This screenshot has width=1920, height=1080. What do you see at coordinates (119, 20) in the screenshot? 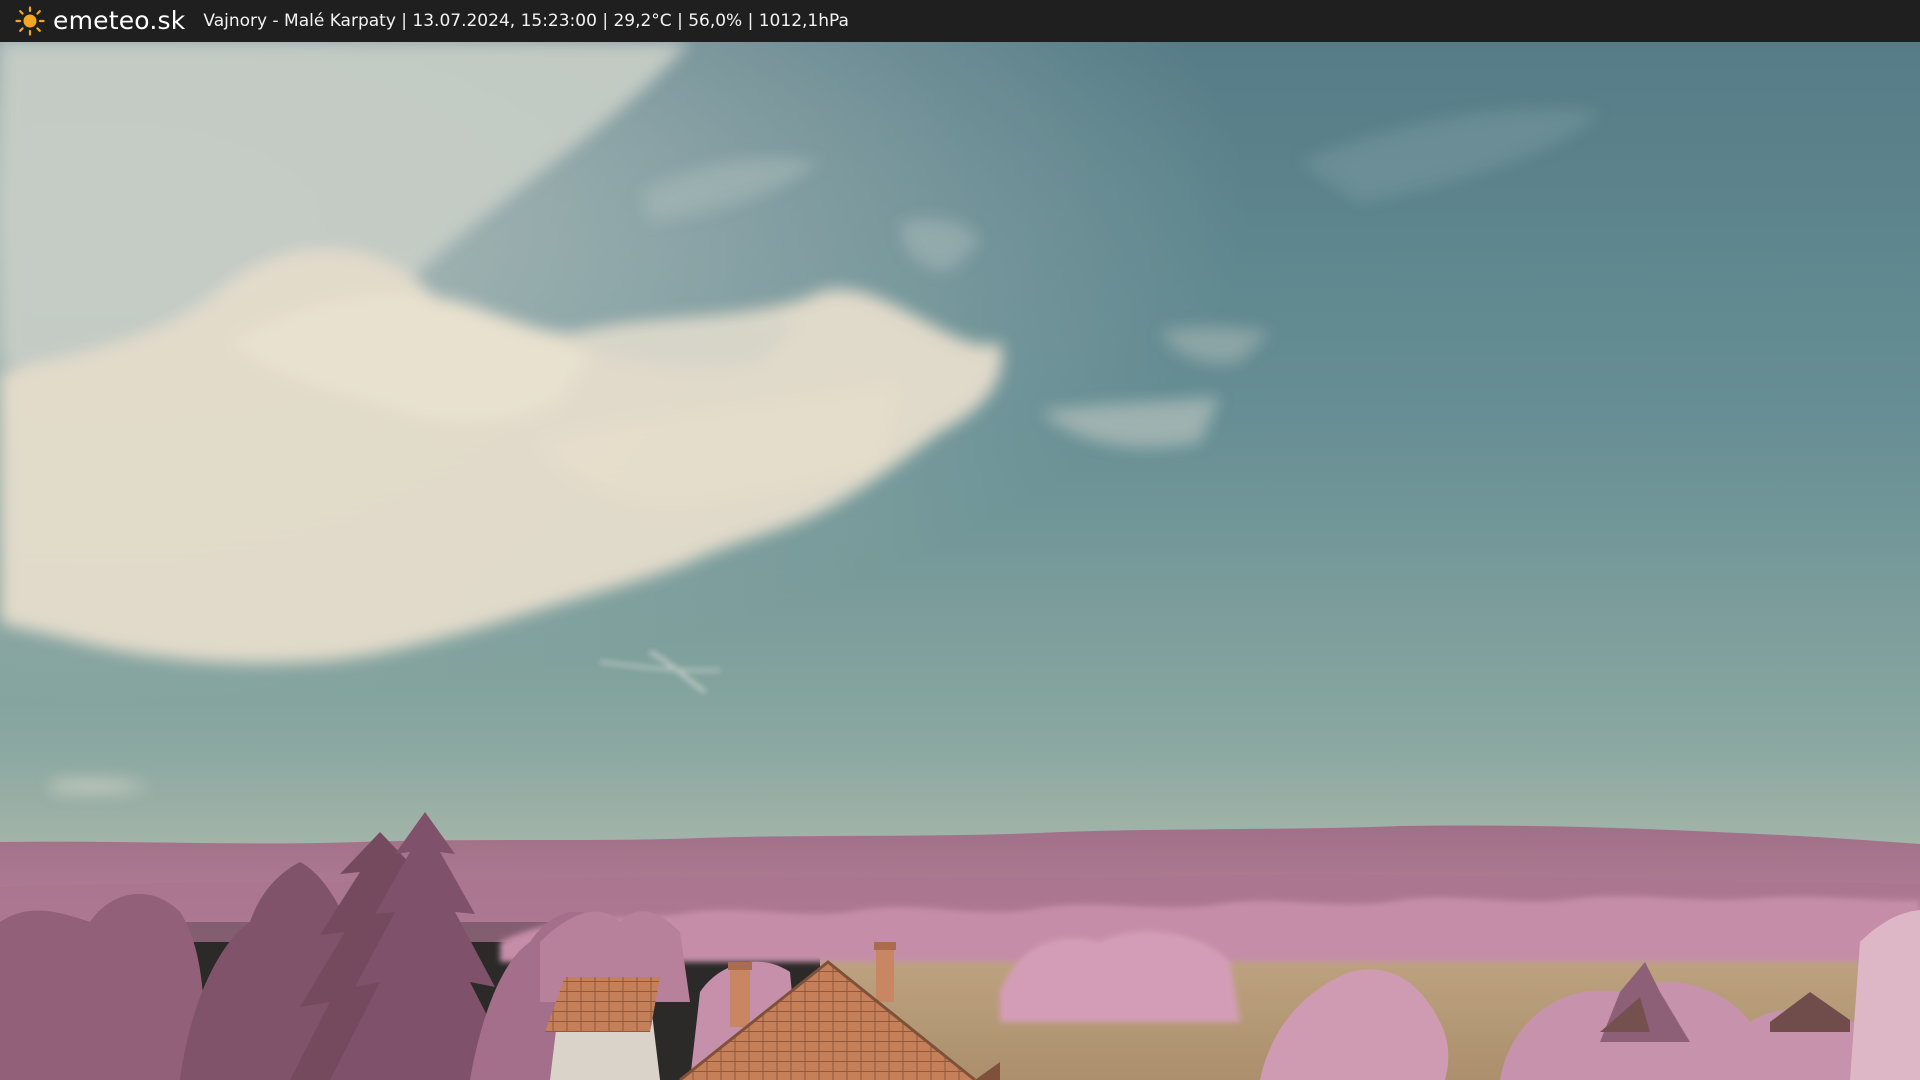
I see `brand-name: emeteo.sk` at bounding box center [119, 20].